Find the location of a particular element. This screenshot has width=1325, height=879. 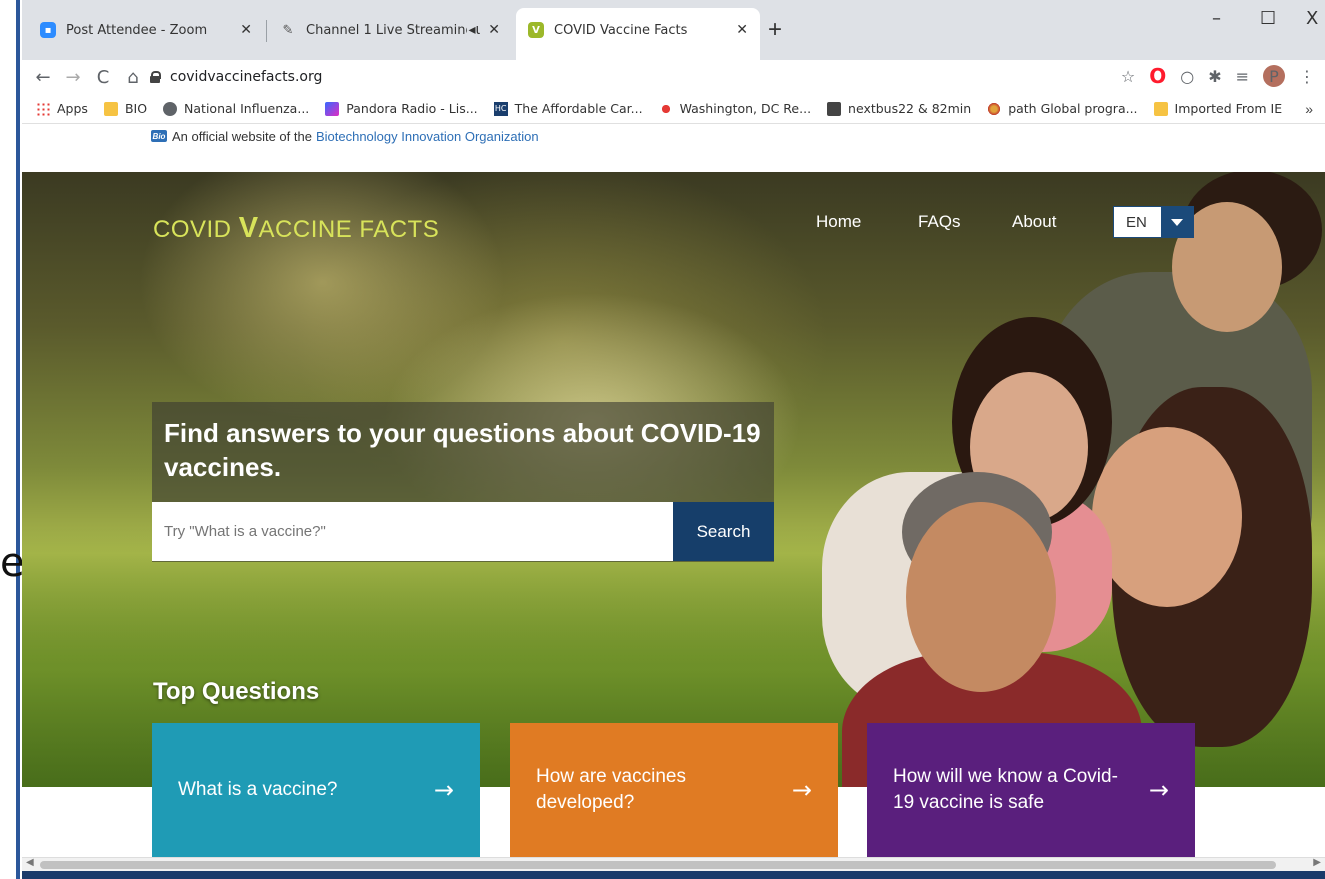

menu-kebab-icon: ⋮ is located at coordinates (1307, 76).